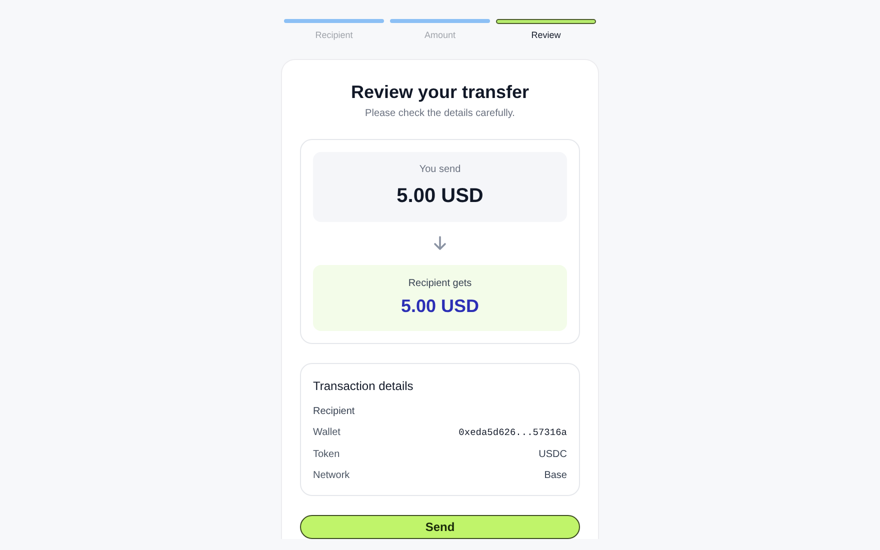 The image size is (880, 550). I want to click on step-label: Review, so click(546, 35).